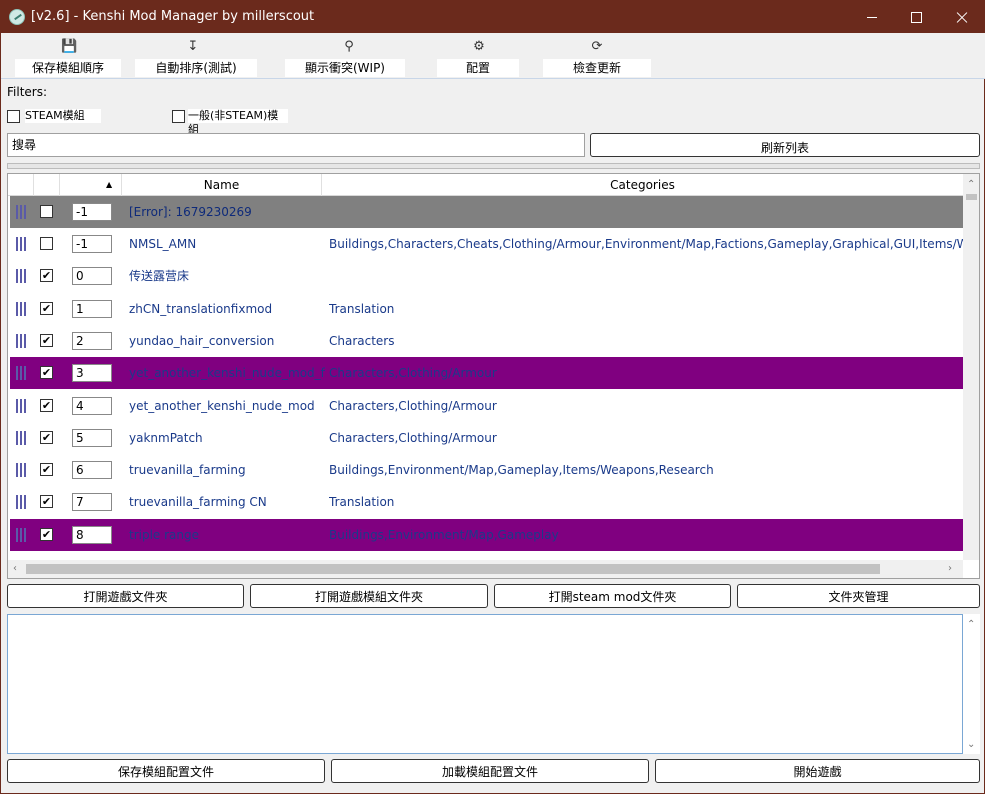 This screenshot has width=985, height=794. Describe the element at coordinates (63, 116) in the screenshot. I see `steam-mods-label: STEAM模組` at that location.